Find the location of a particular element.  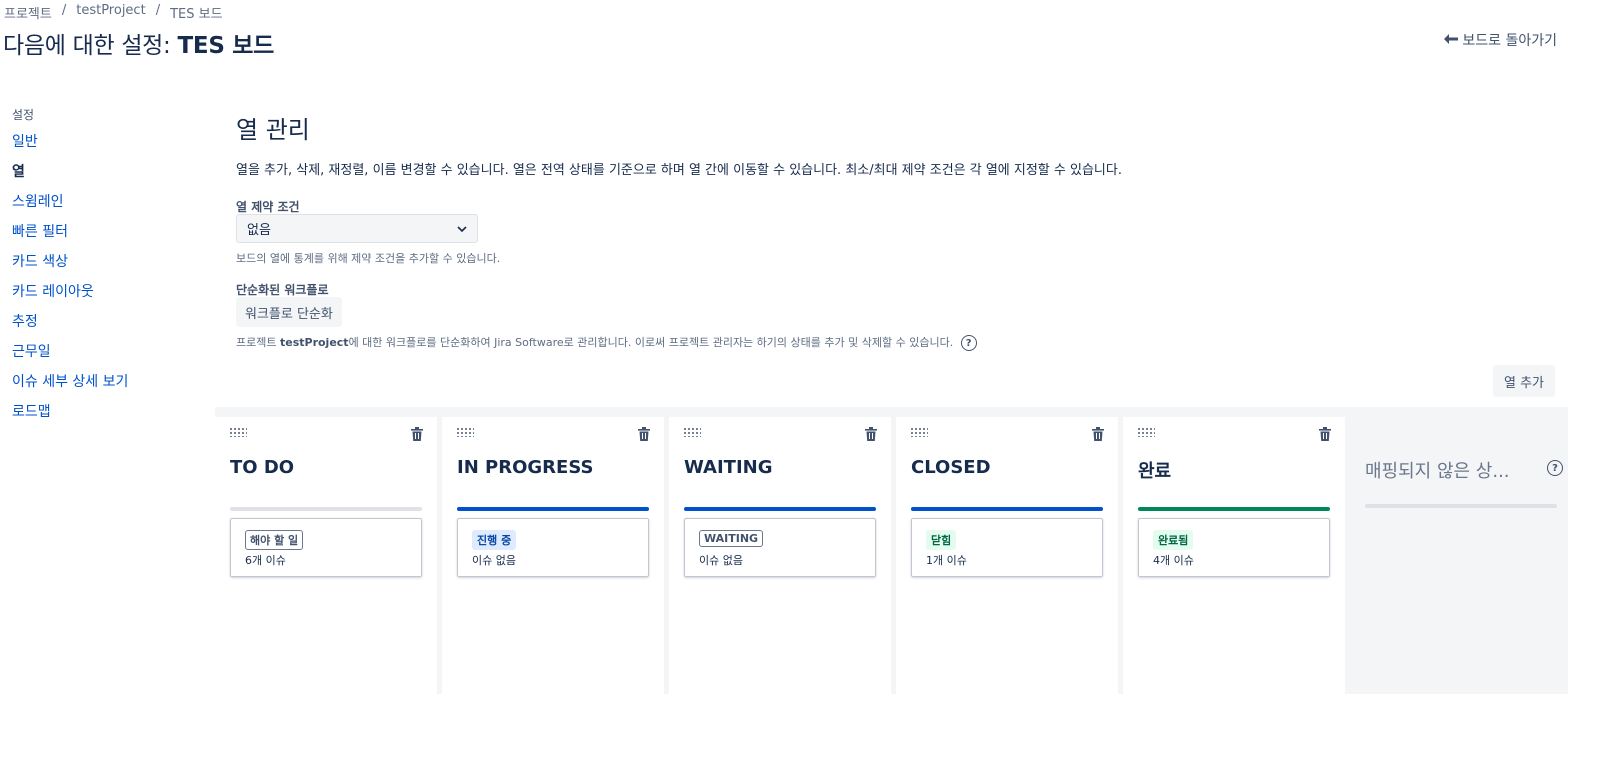

column-title: WAITING is located at coordinates (728, 467).